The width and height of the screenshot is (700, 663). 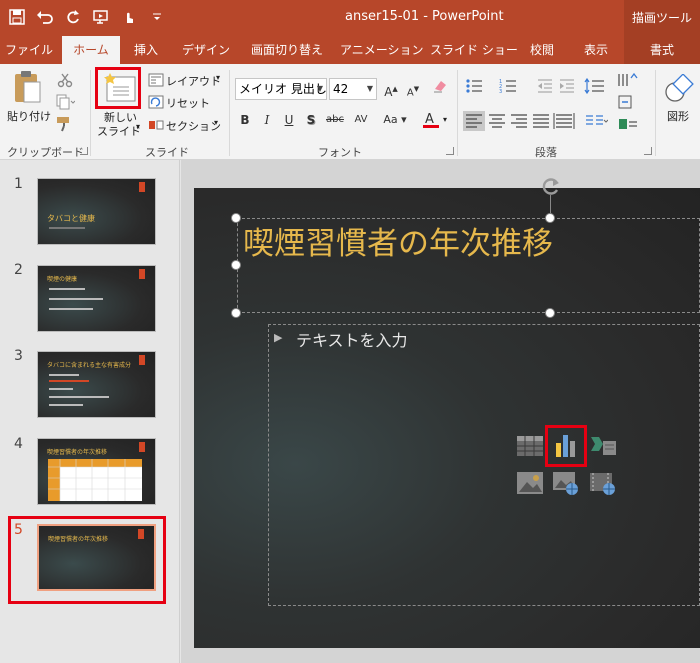 I want to click on thumb-subtitle-line, so click(x=67, y=228).